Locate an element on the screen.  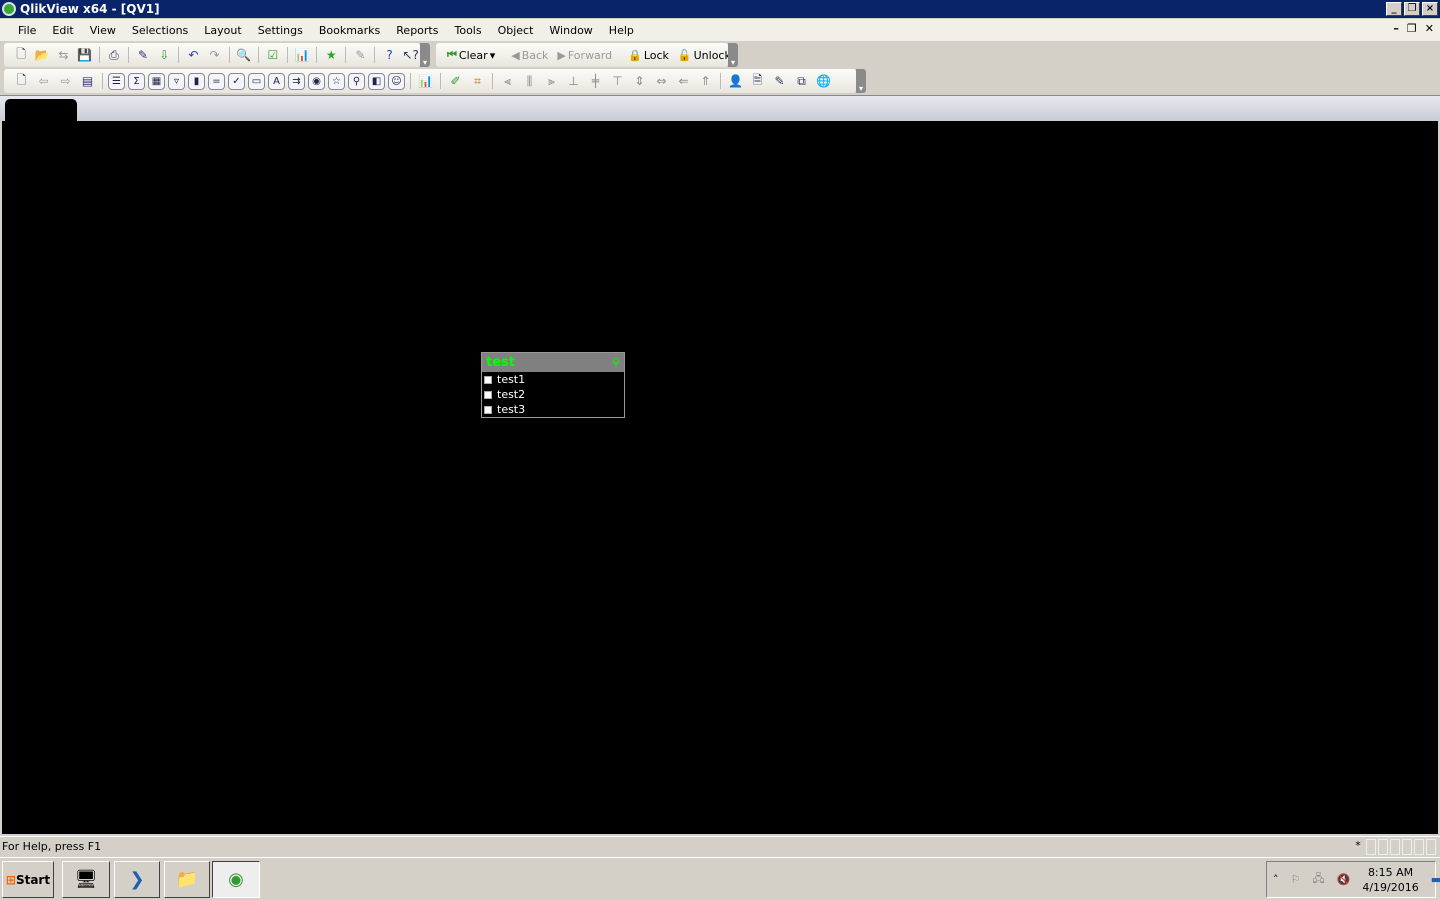
sheet-tab is located at coordinates (41, 110).